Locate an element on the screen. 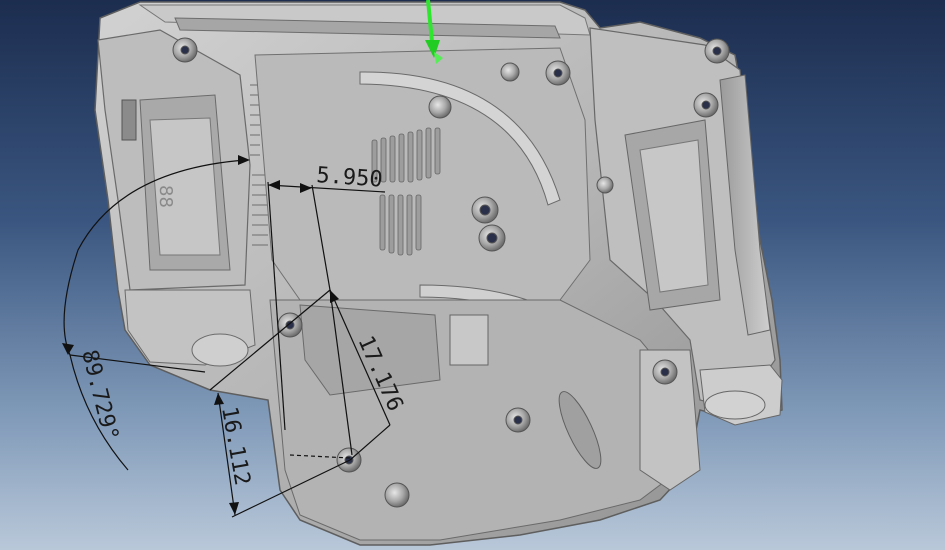 The image size is (945, 550). angle-arrow-bottom is located at coordinates (68, 349).